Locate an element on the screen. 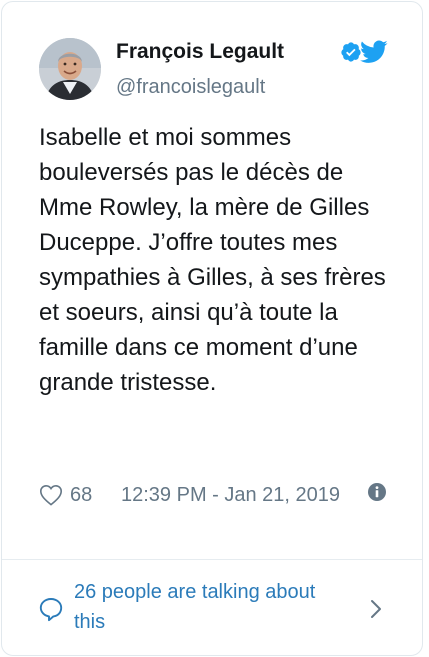 The image size is (429, 657). conversation-link: 26 people are talking about this is located at coordinates (212, 608).